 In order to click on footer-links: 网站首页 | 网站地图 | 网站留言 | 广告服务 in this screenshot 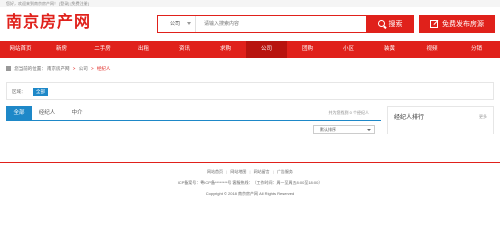, I will do `click(250, 172)`.